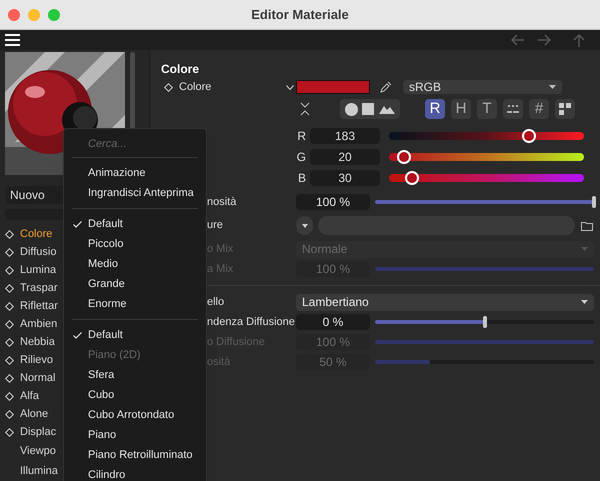 The image size is (600, 481). What do you see at coordinates (301, 178) in the screenshot?
I see `channel-label: B` at bounding box center [301, 178].